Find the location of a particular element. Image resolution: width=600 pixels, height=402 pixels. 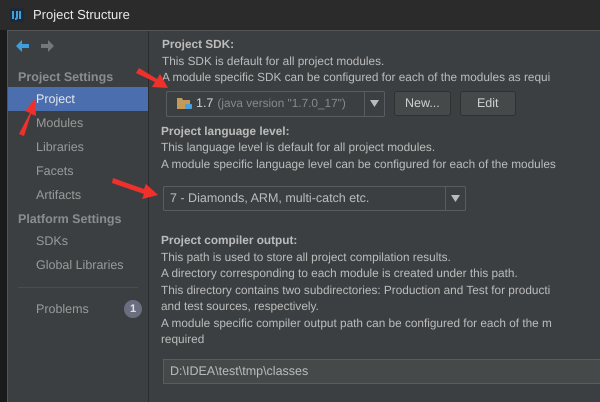

folder-icon is located at coordinates (184, 103).